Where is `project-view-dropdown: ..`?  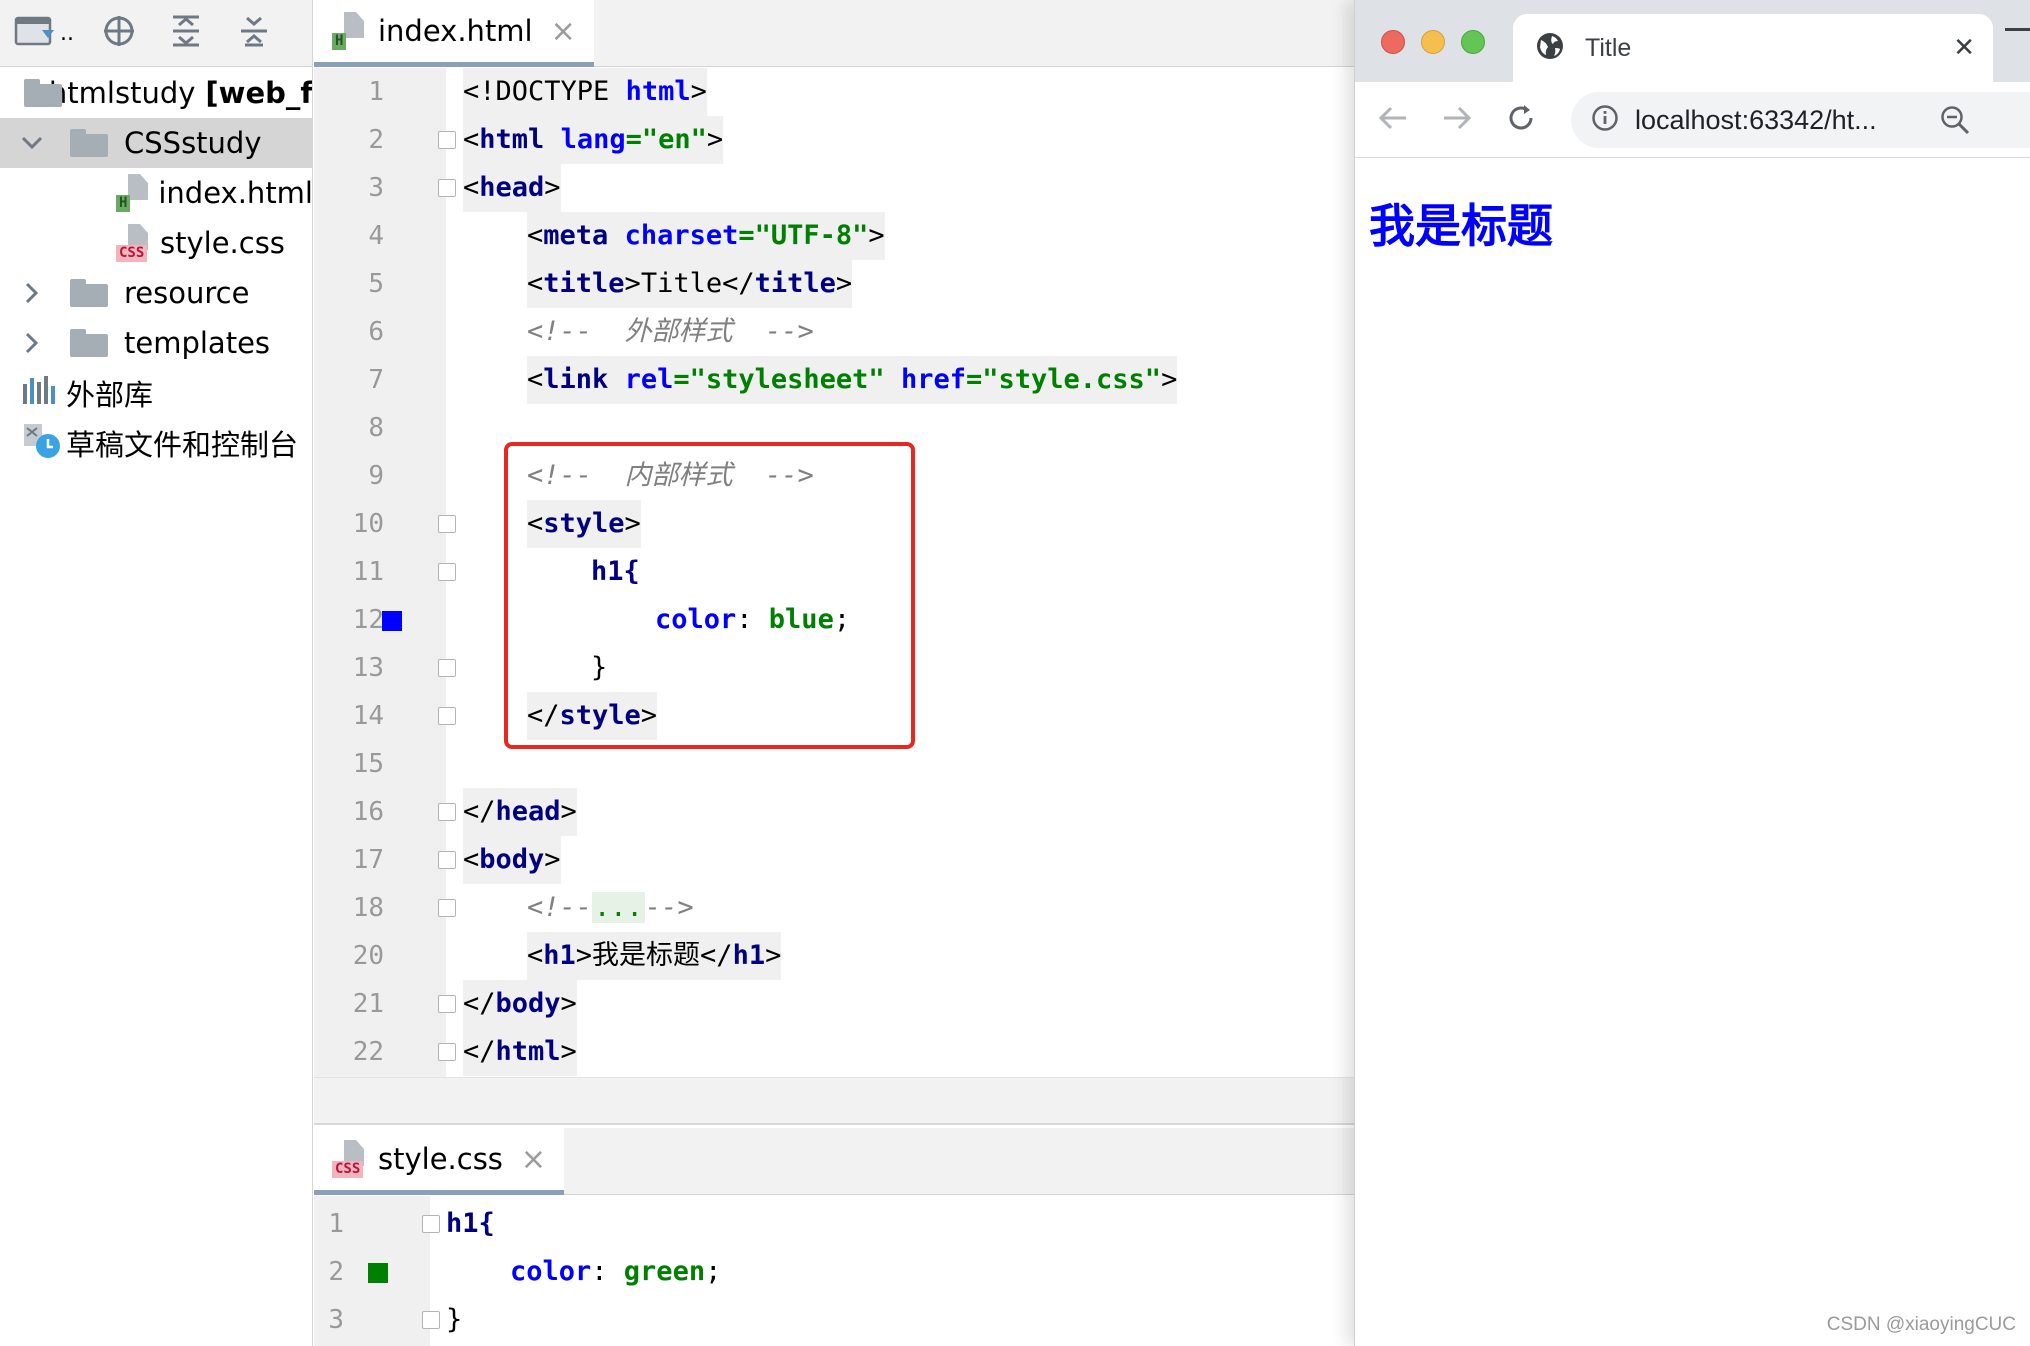 project-view-dropdown: .. is located at coordinates (44, 33).